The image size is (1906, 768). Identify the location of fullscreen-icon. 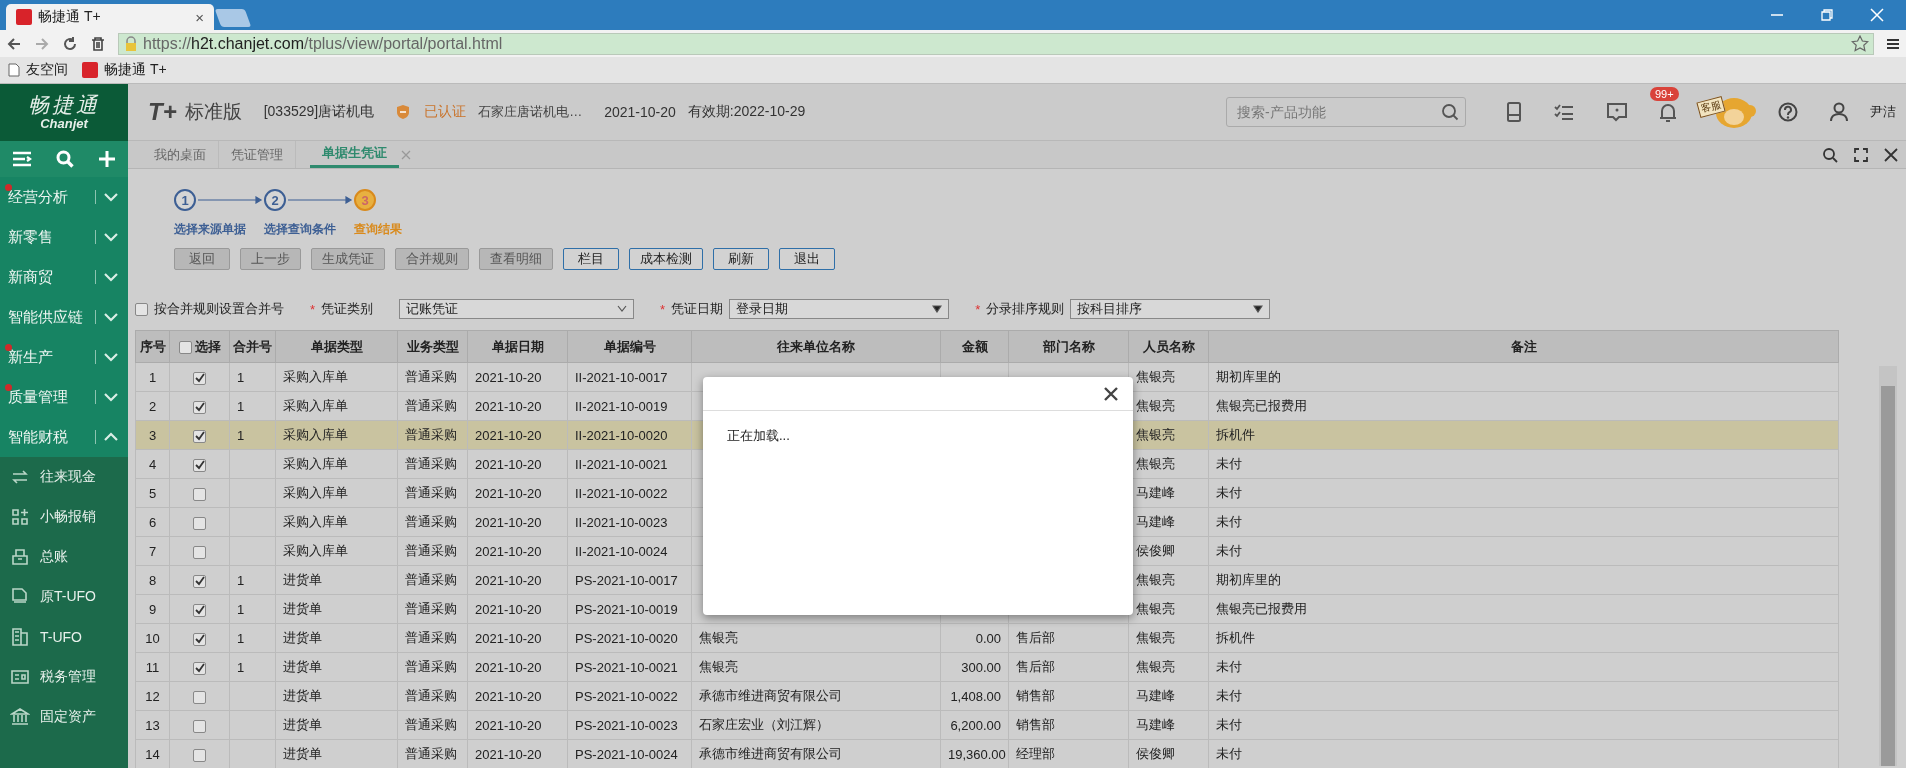
(1861, 154).